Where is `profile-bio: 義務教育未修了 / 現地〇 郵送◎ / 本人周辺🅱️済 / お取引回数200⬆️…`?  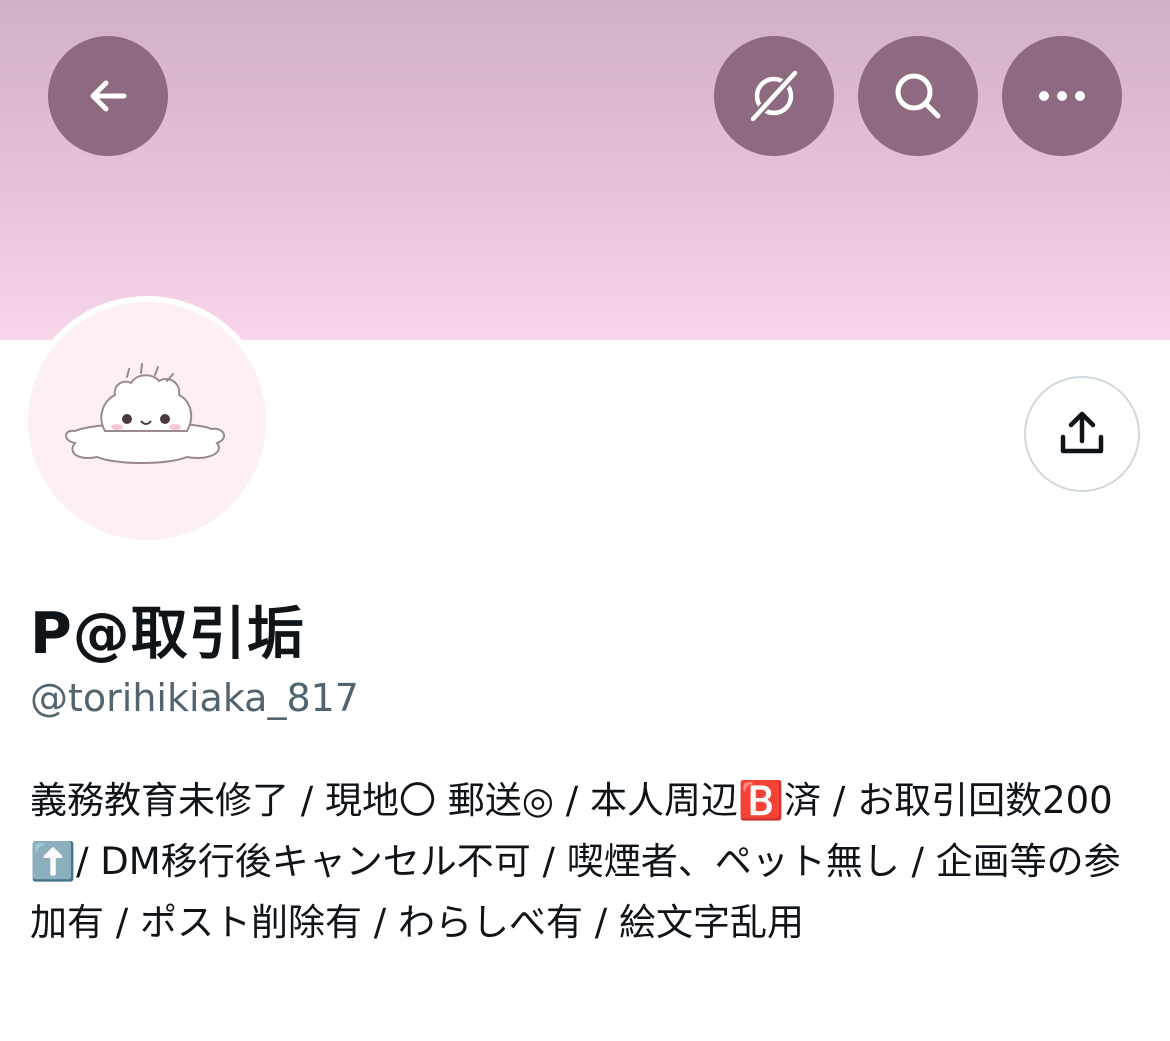
profile-bio: 義務教育未修了 / 現地〇 郵送◎ / 本人周辺🅱️済 / お取引回数200⬆️… is located at coordinates (575, 861).